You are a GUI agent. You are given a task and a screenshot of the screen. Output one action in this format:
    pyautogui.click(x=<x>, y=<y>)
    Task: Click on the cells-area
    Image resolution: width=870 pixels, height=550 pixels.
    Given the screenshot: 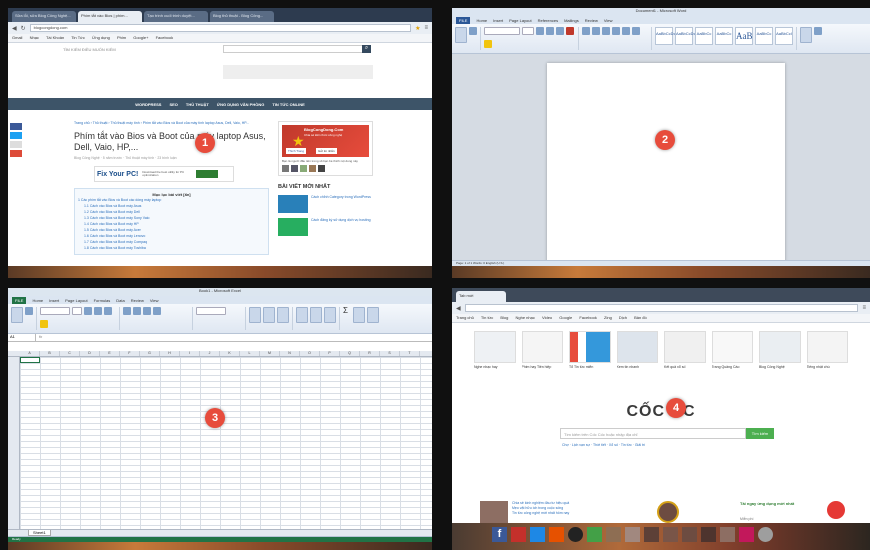 What is the action you would take?
    pyautogui.click(x=226, y=443)
    